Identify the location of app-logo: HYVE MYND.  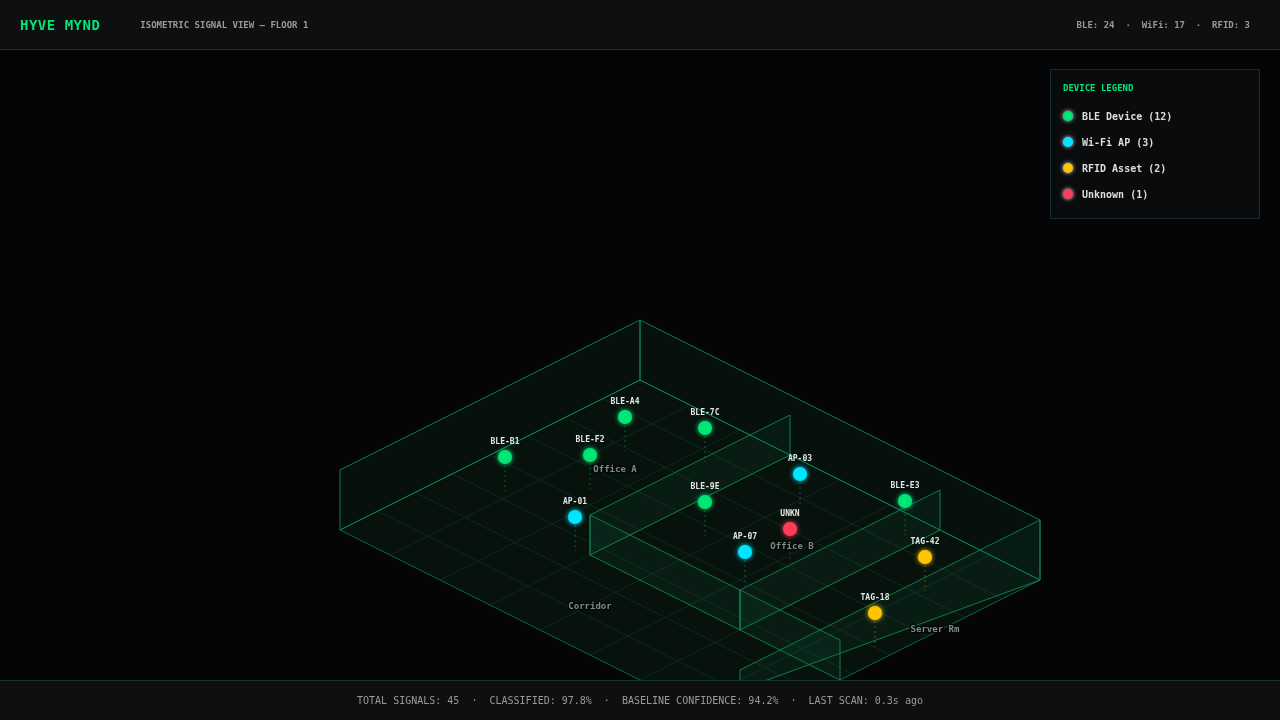
(60, 24).